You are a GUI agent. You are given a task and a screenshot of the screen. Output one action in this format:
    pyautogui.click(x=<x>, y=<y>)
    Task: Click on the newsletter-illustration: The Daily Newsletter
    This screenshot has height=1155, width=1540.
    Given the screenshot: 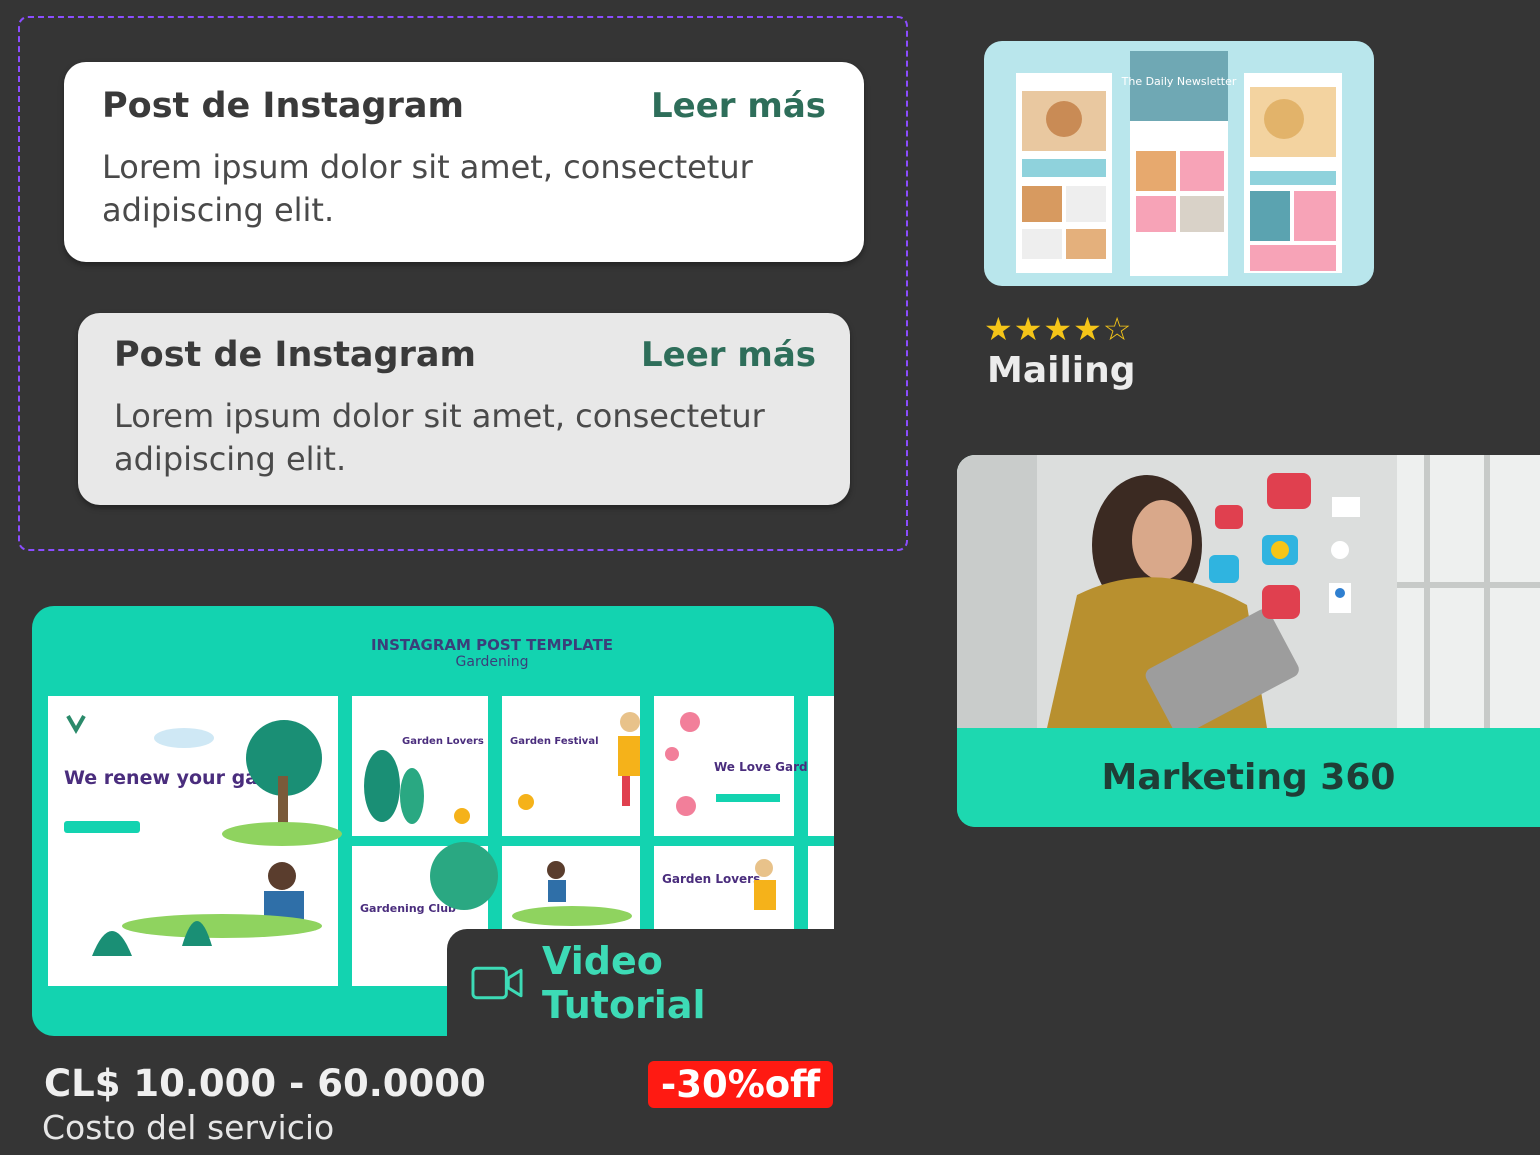 What is the action you would take?
    pyautogui.click(x=1179, y=163)
    